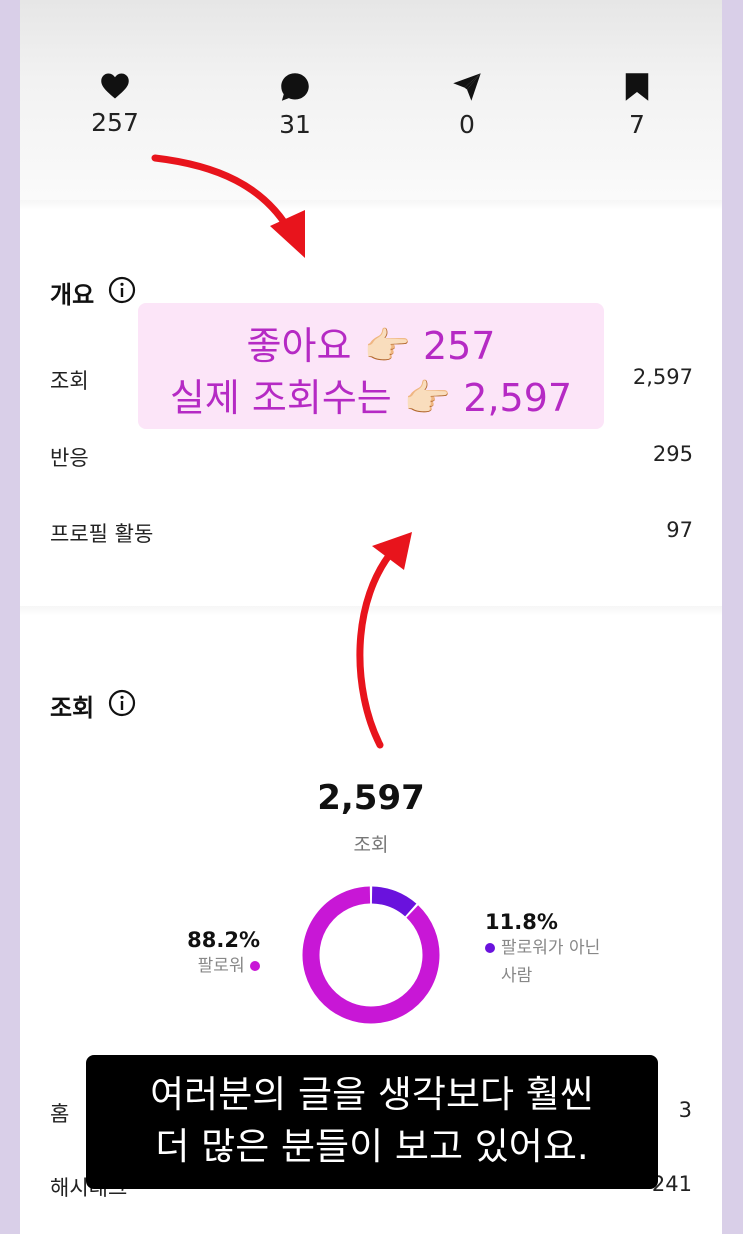 This screenshot has height=1234, width=743. Describe the element at coordinates (287, 234) in the screenshot. I see `arrow-head-down` at that location.